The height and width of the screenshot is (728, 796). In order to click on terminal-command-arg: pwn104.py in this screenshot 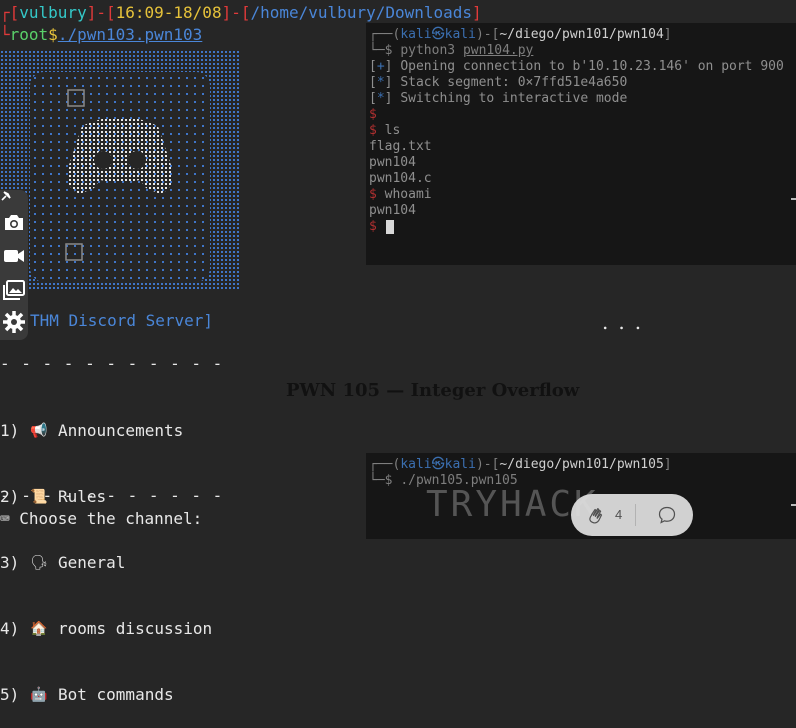, I will do `click(498, 50)`.